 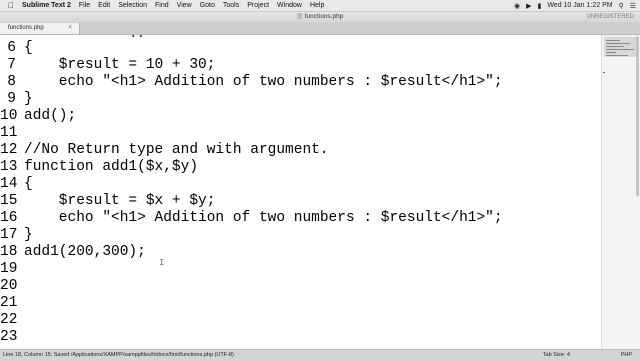 I want to click on code-line: 21, so click(x=300, y=303).